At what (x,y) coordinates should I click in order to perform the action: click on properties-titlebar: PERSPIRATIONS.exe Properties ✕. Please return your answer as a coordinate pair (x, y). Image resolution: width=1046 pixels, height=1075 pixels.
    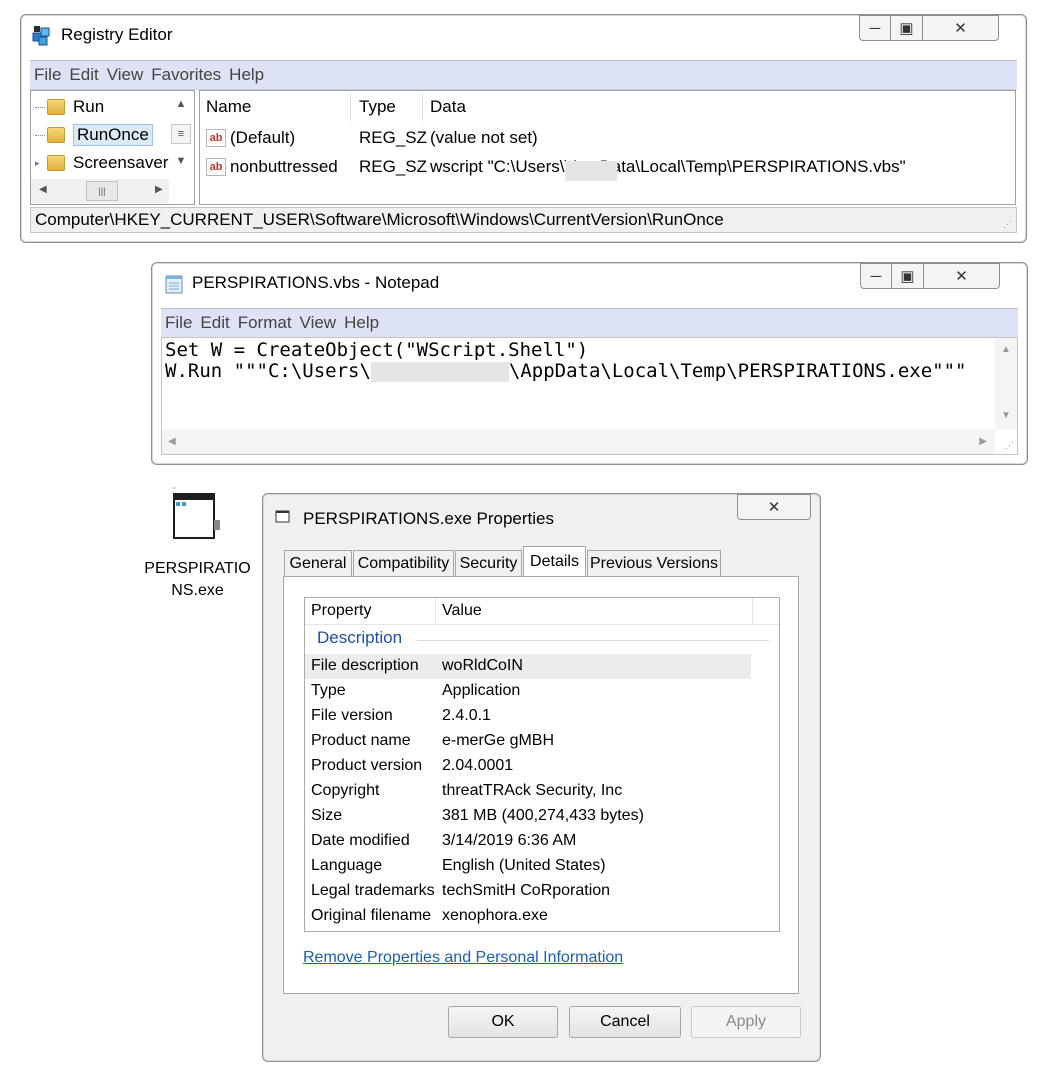
    Looking at the image, I should click on (541, 514).